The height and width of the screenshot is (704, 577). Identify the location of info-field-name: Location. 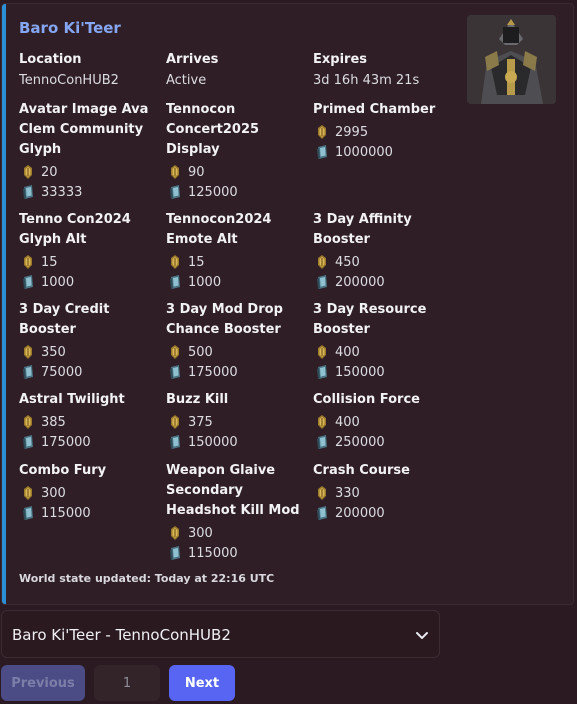
(50, 59).